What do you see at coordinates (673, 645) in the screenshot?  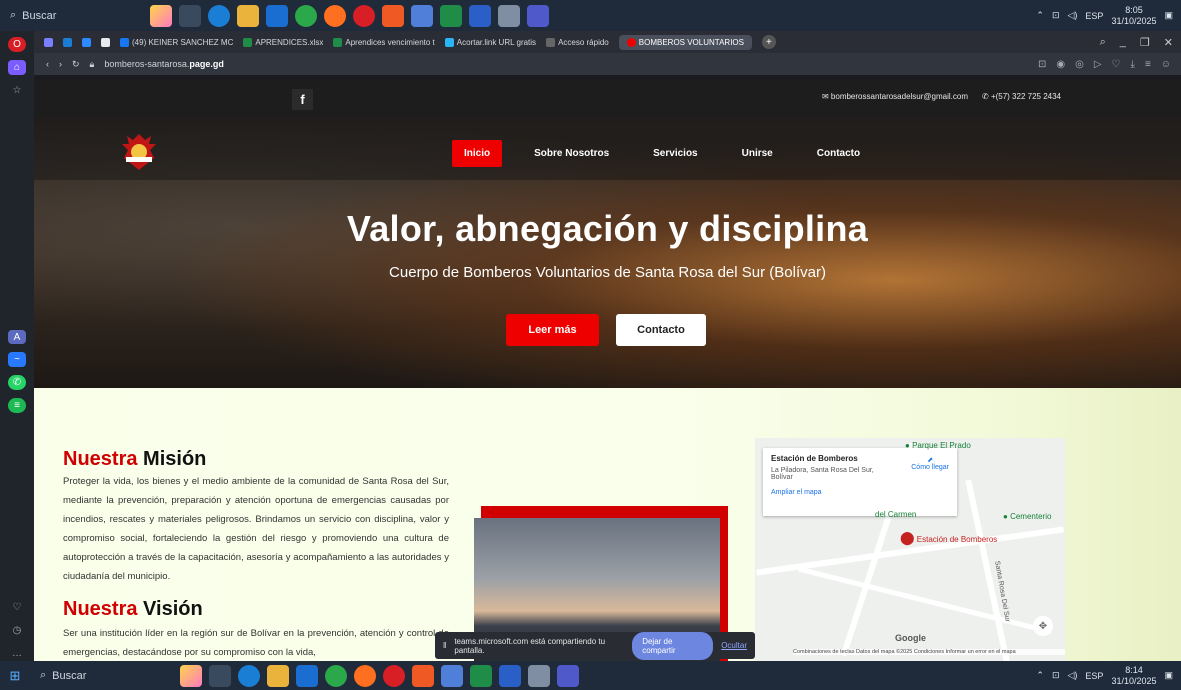 I see `stop-sharing-button: Dejar de compartir` at bounding box center [673, 645].